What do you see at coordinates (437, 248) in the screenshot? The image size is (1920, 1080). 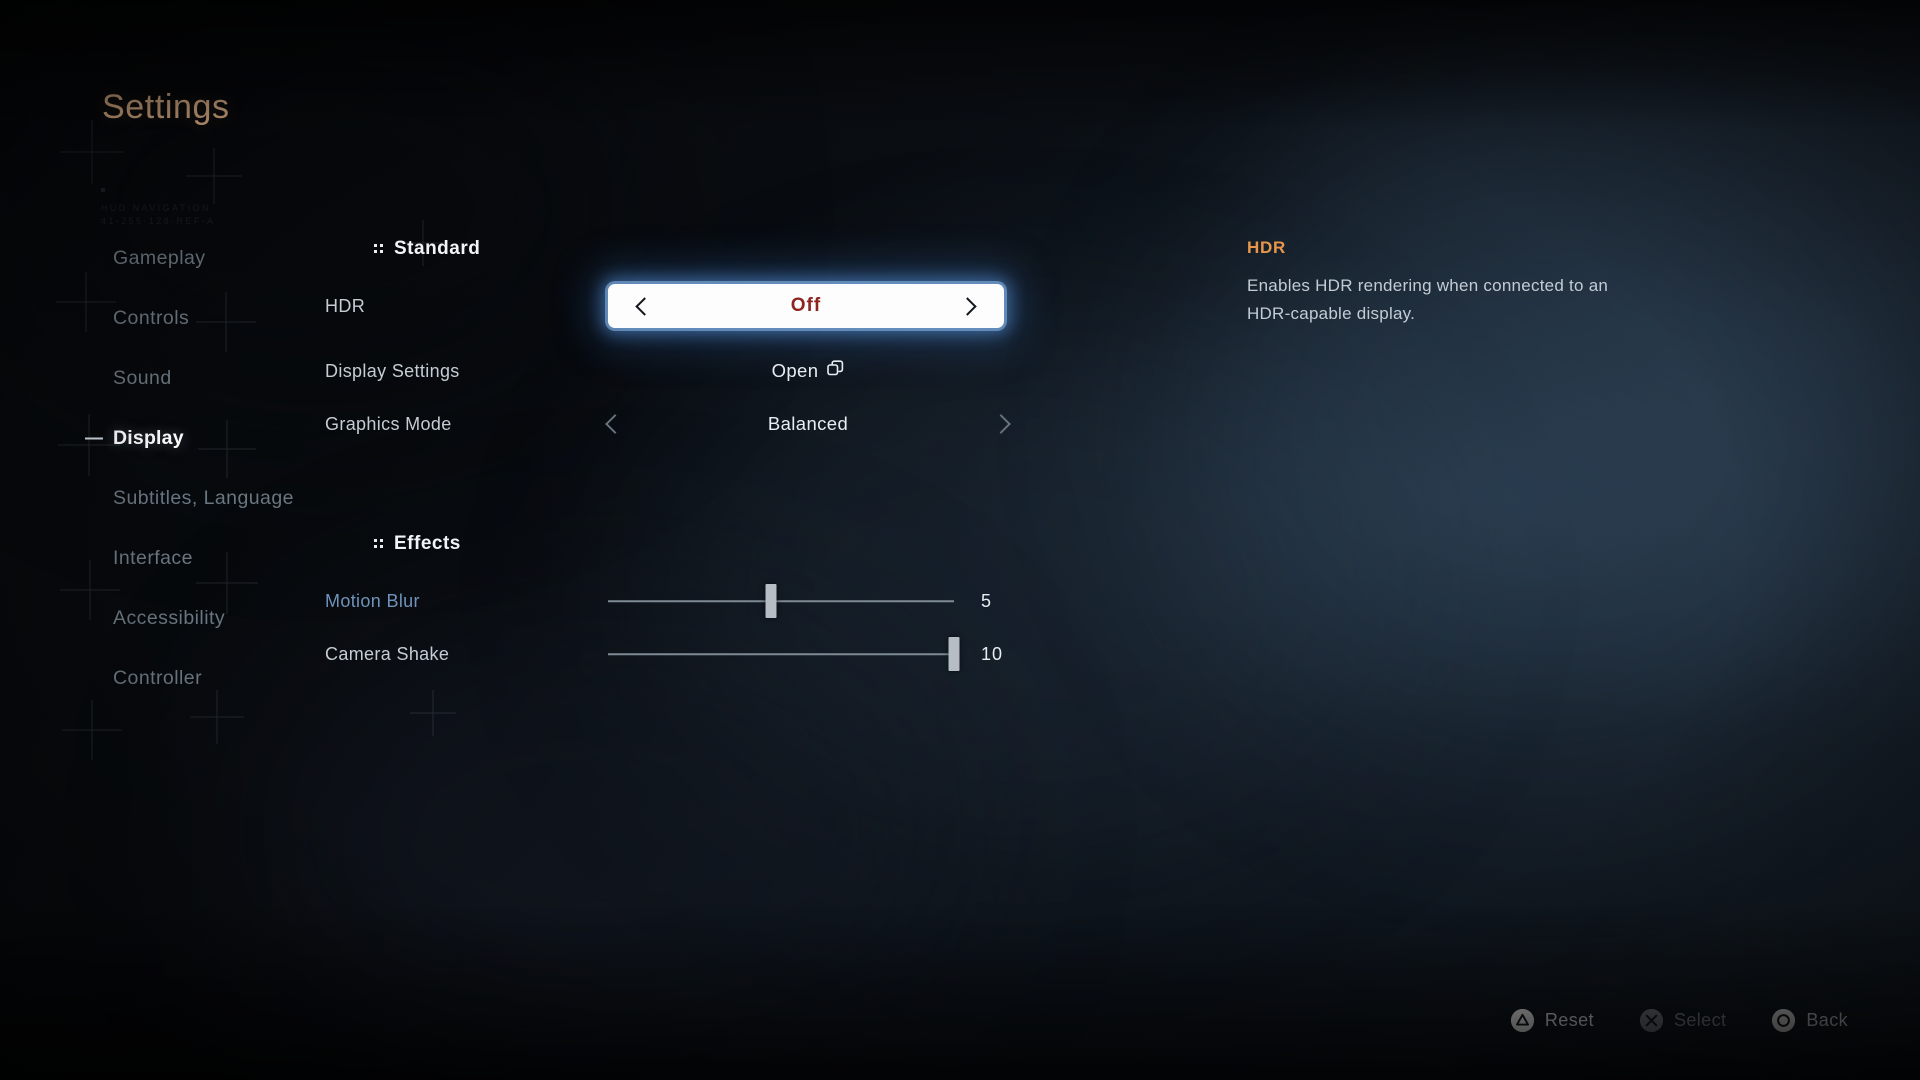 I see `section-title: Standard` at bounding box center [437, 248].